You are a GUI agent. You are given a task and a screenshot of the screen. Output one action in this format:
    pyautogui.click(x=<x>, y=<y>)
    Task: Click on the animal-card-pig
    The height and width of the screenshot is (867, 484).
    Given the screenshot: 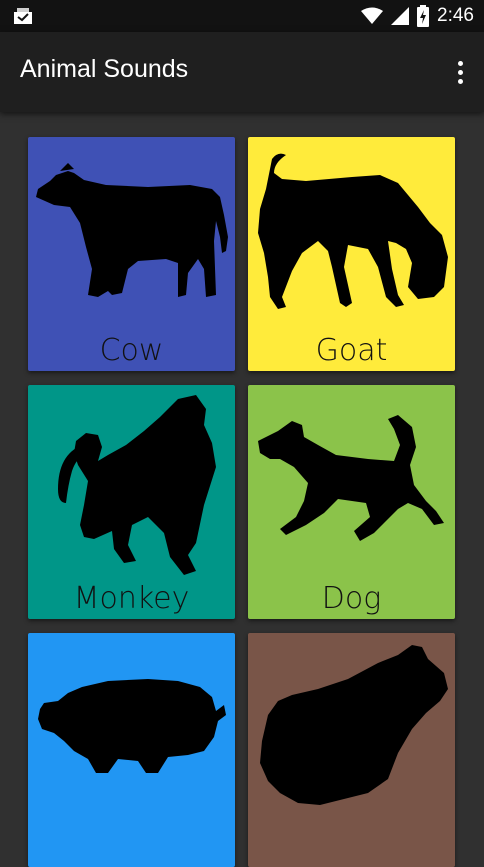 What is the action you would take?
    pyautogui.click(x=131, y=750)
    